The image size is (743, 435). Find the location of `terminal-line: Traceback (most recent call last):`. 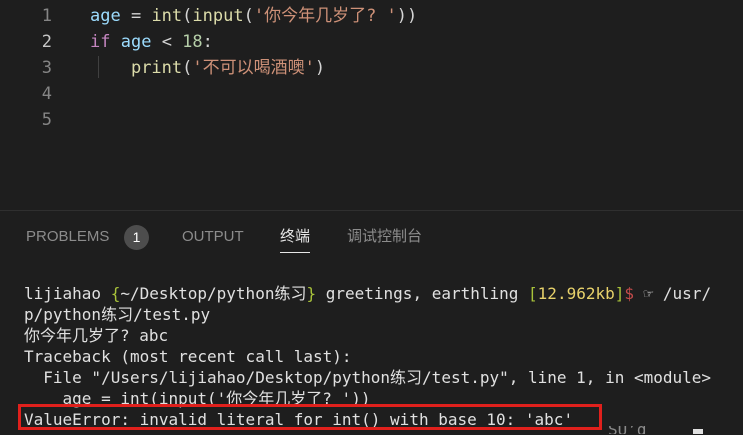

terminal-line: Traceback (most recent call last): is located at coordinates (188, 356).